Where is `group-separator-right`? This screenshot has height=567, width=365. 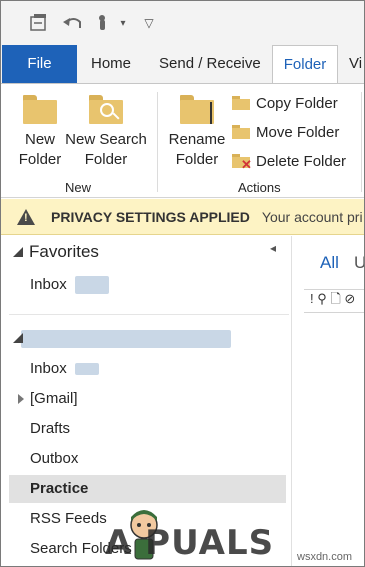
group-separator-right is located at coordinates (361, 142).